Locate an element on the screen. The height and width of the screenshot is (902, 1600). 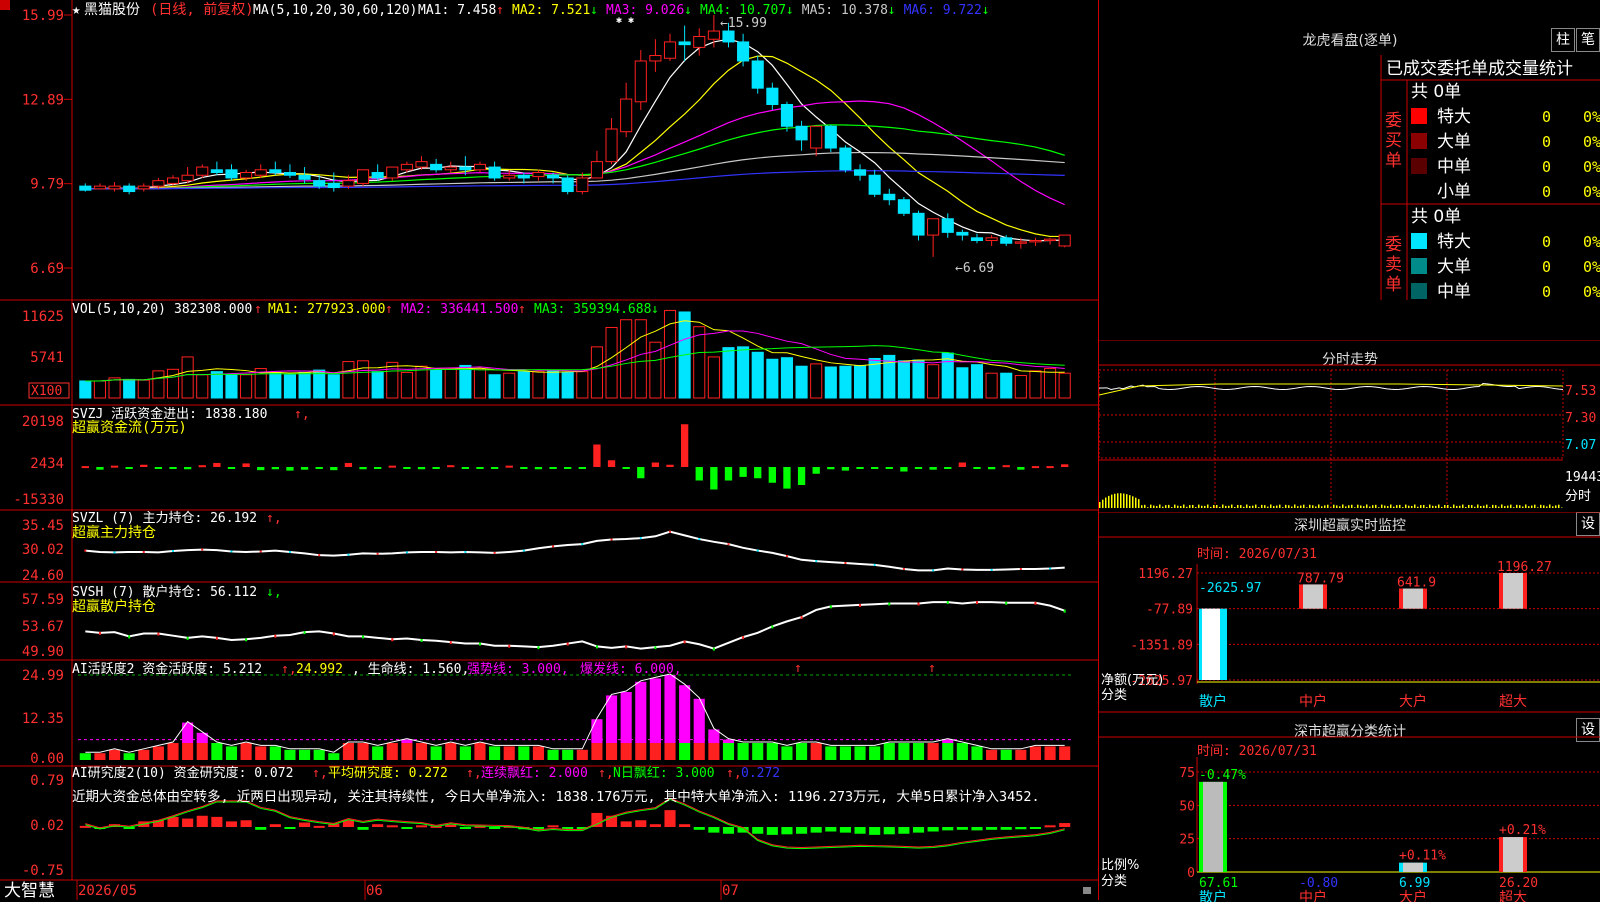
ai-activity-y-tick: 0.00 is located at coordinates (47, 759).